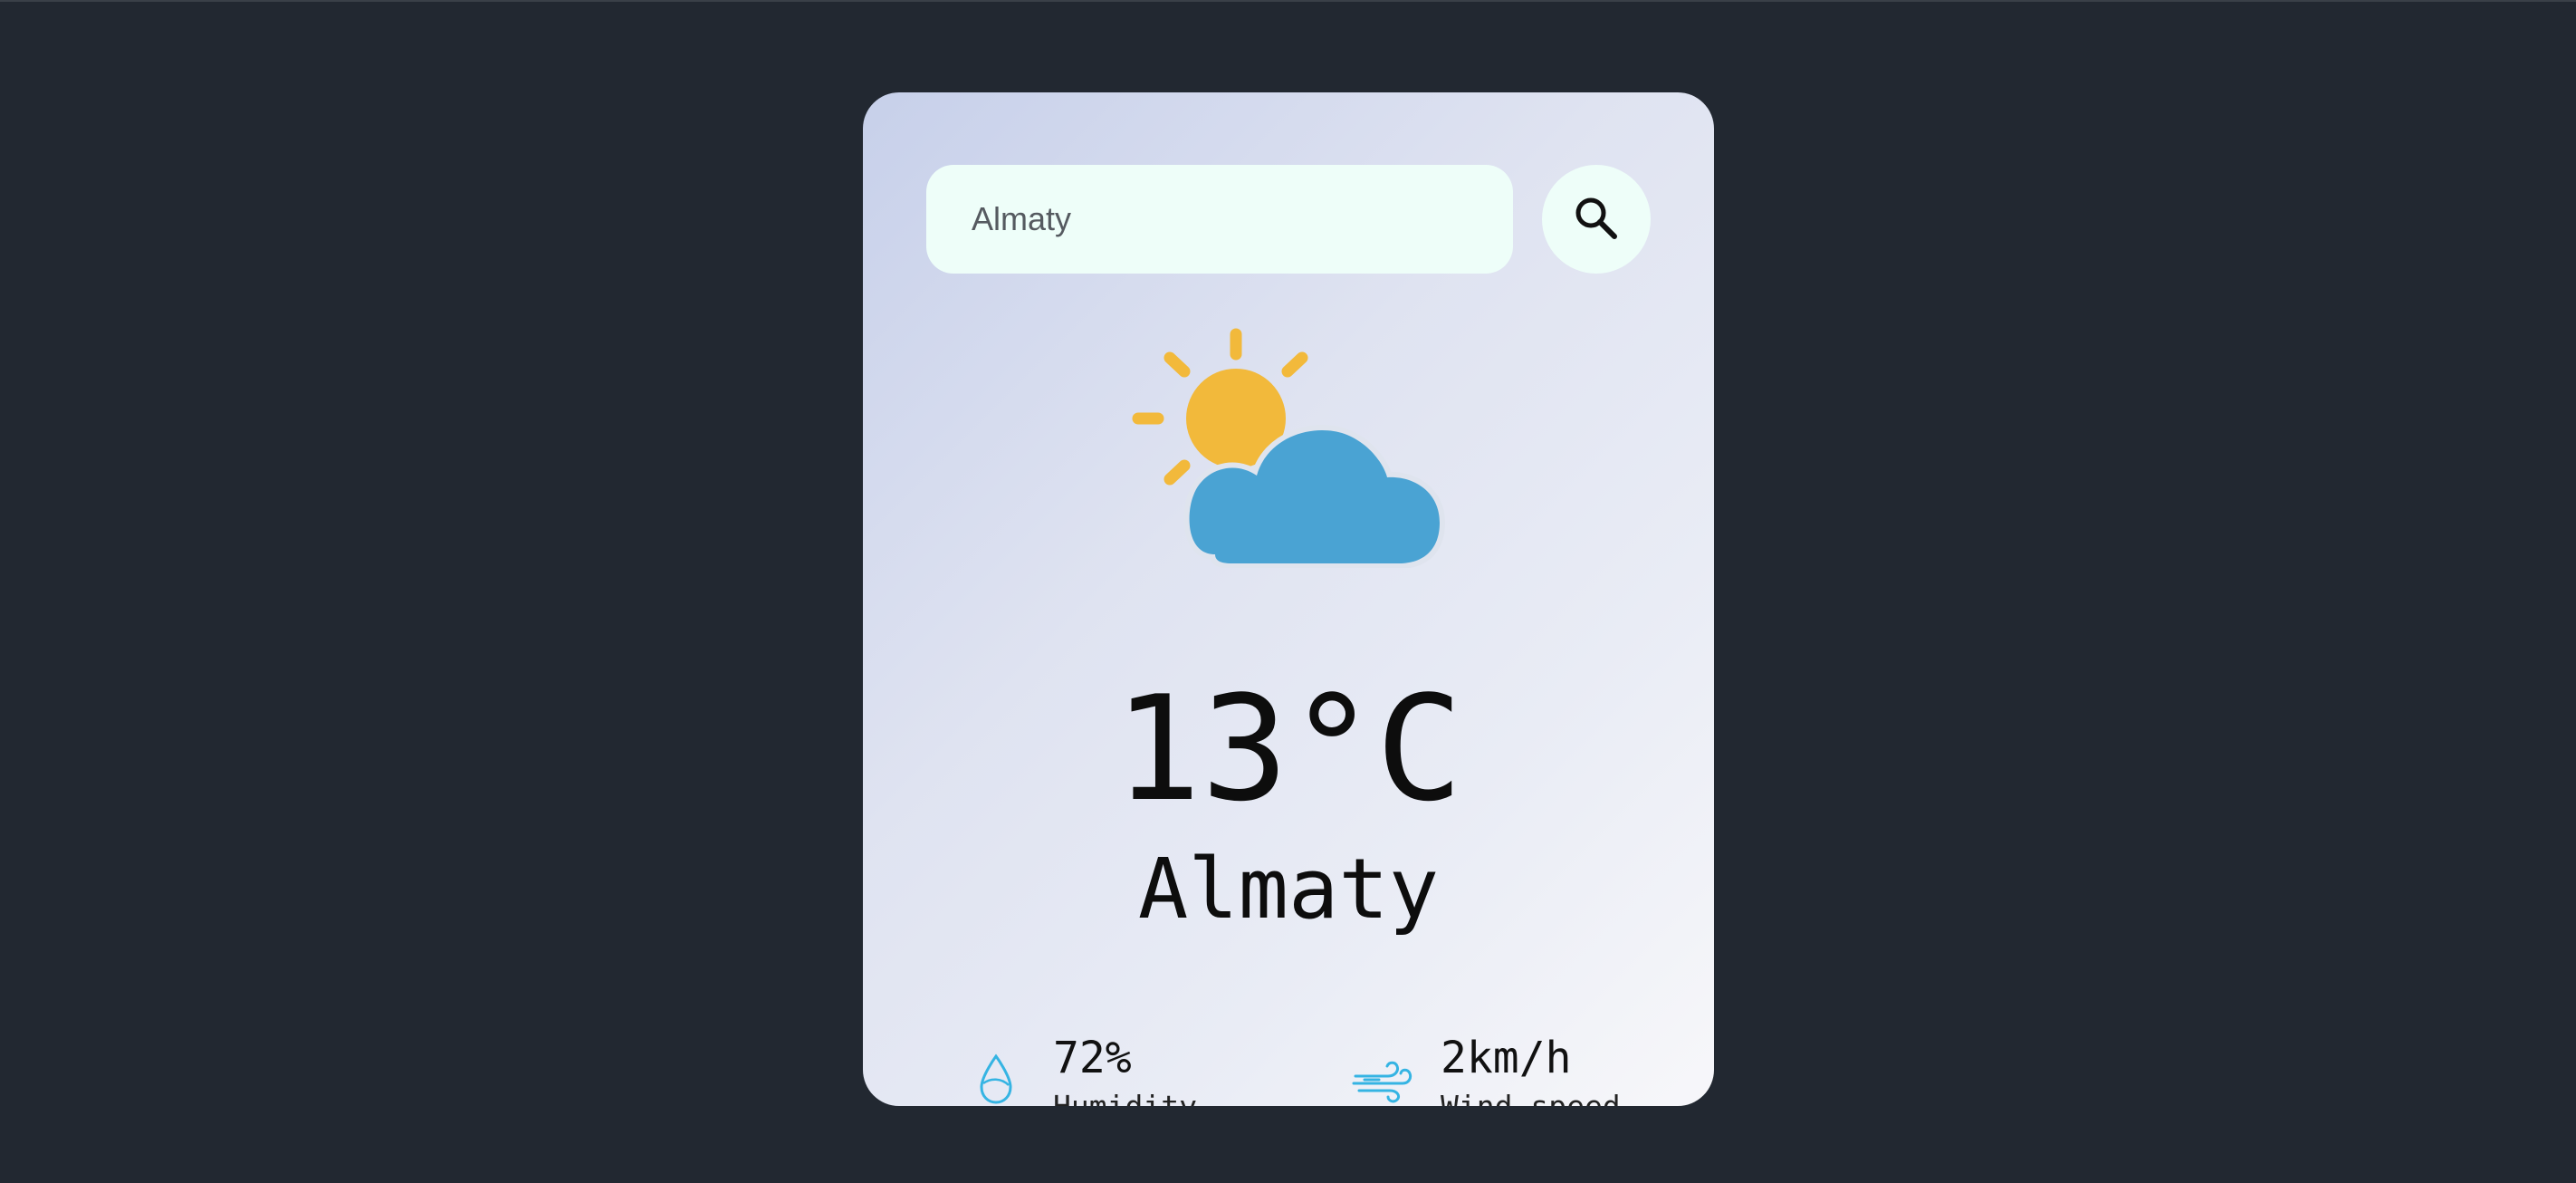  What do you see at coordinates (1288, 748) in the screenshot?
I see `temperature: 13°C` at bounding box center [1288, 748].